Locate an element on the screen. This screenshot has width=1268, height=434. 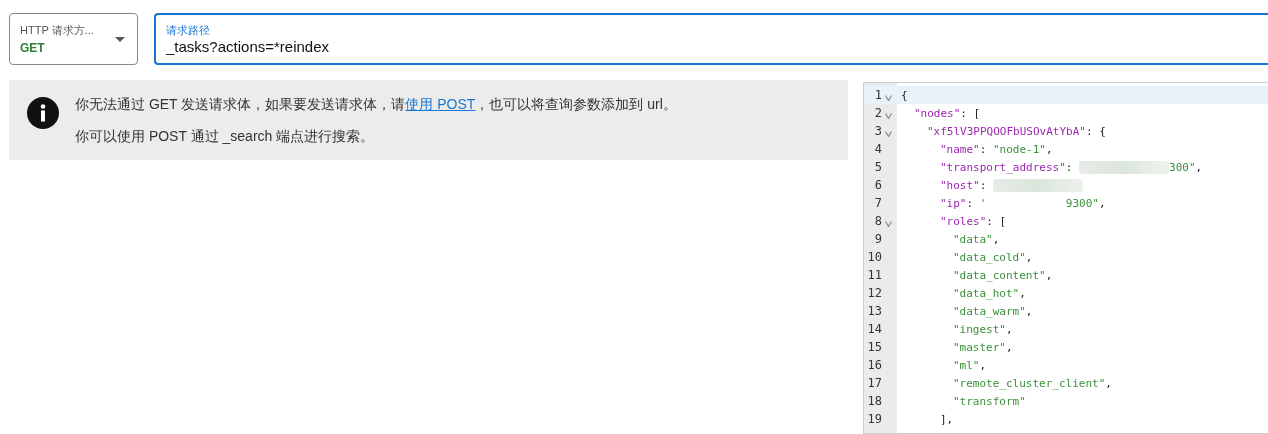
line-number: 13 is located at coordinates (874, 311).